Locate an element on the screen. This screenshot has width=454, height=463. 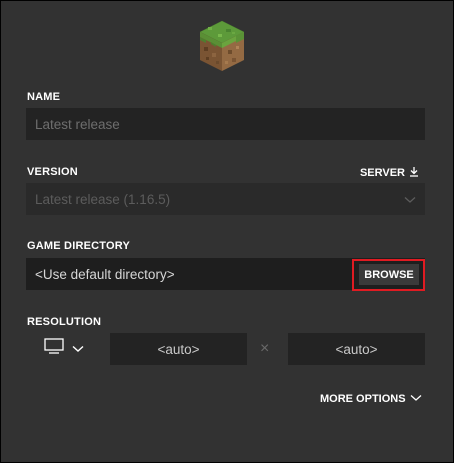
monitor-icon is located at coordinates (54, 348).